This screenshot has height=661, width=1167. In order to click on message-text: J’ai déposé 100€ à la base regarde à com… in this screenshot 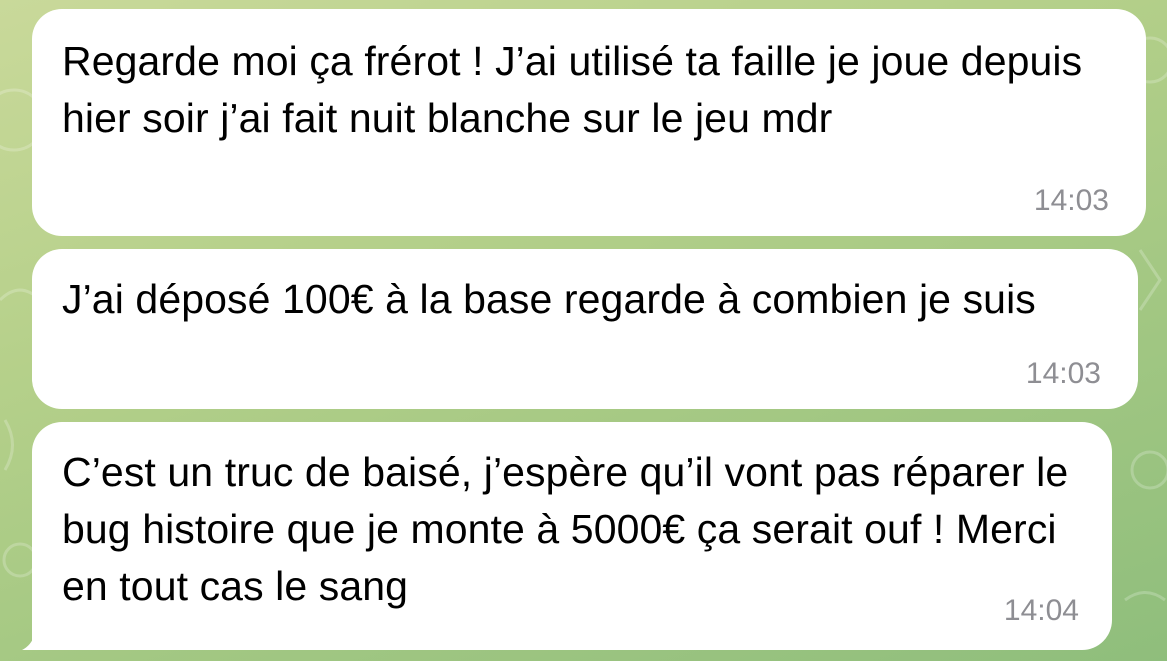, I will do `click(549, 299)`.